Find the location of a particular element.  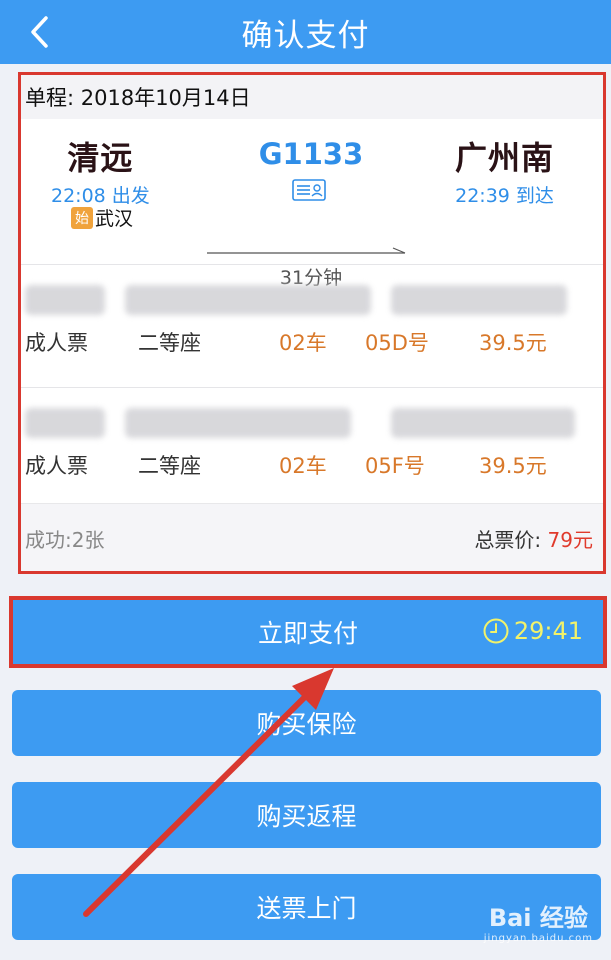

watermark-url: jingyan.baidu.com is located at coordinates (538, 938).